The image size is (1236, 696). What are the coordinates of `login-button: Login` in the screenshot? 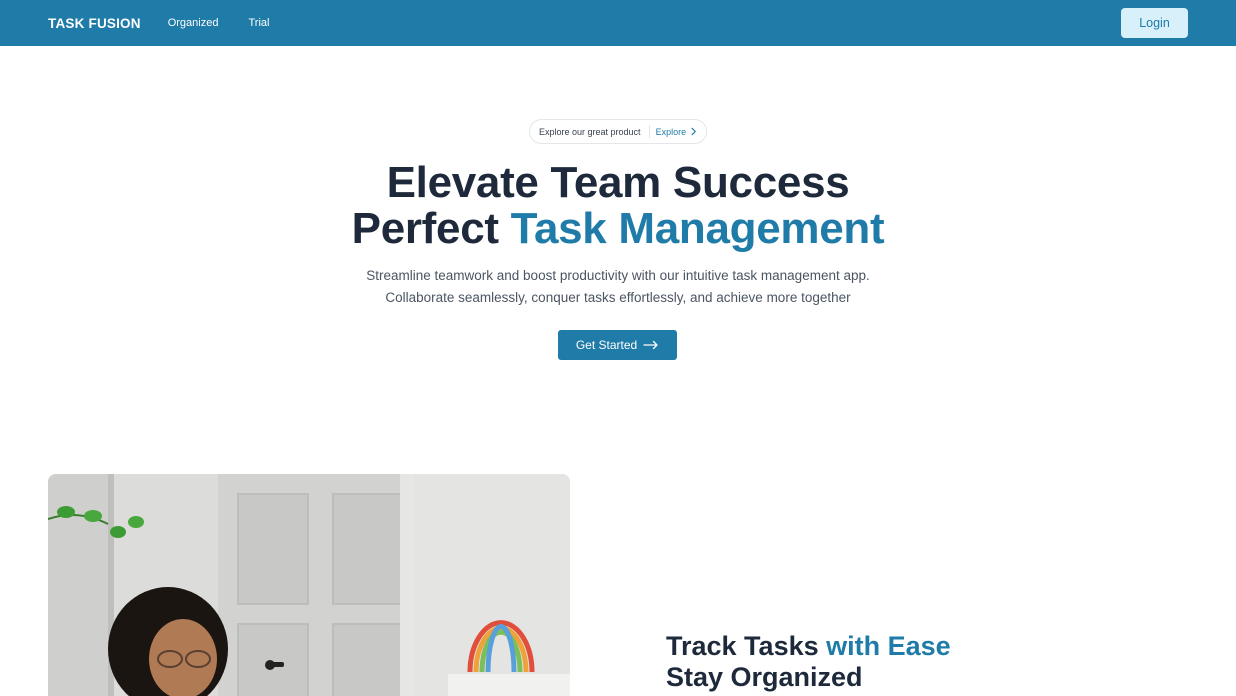 It's located at (1154, 23).